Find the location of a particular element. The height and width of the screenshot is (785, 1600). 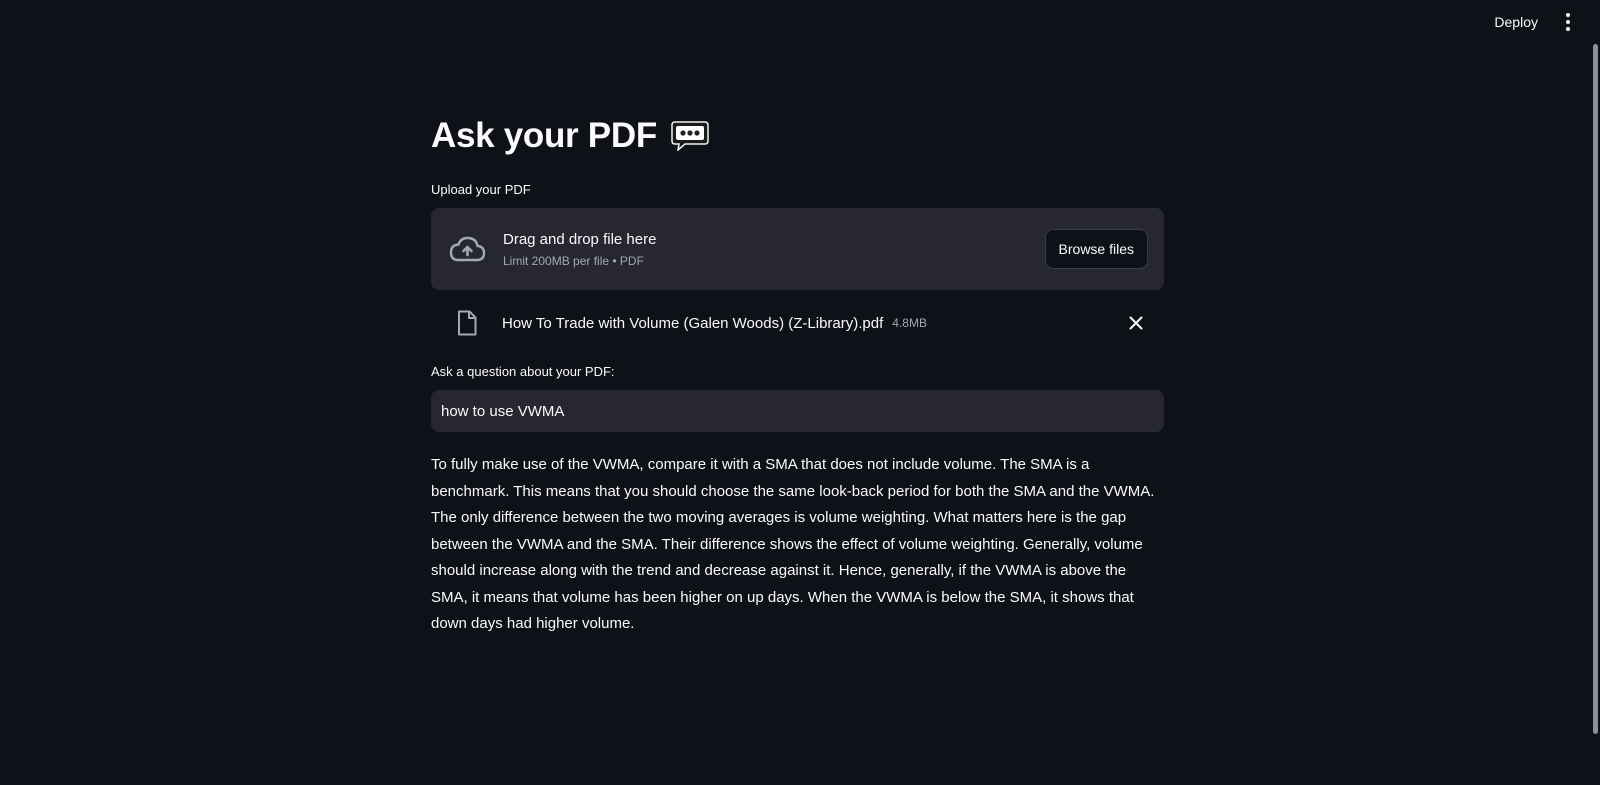

dropzone-instruction: Drag and drop file here is located at coordinates (580, 239).